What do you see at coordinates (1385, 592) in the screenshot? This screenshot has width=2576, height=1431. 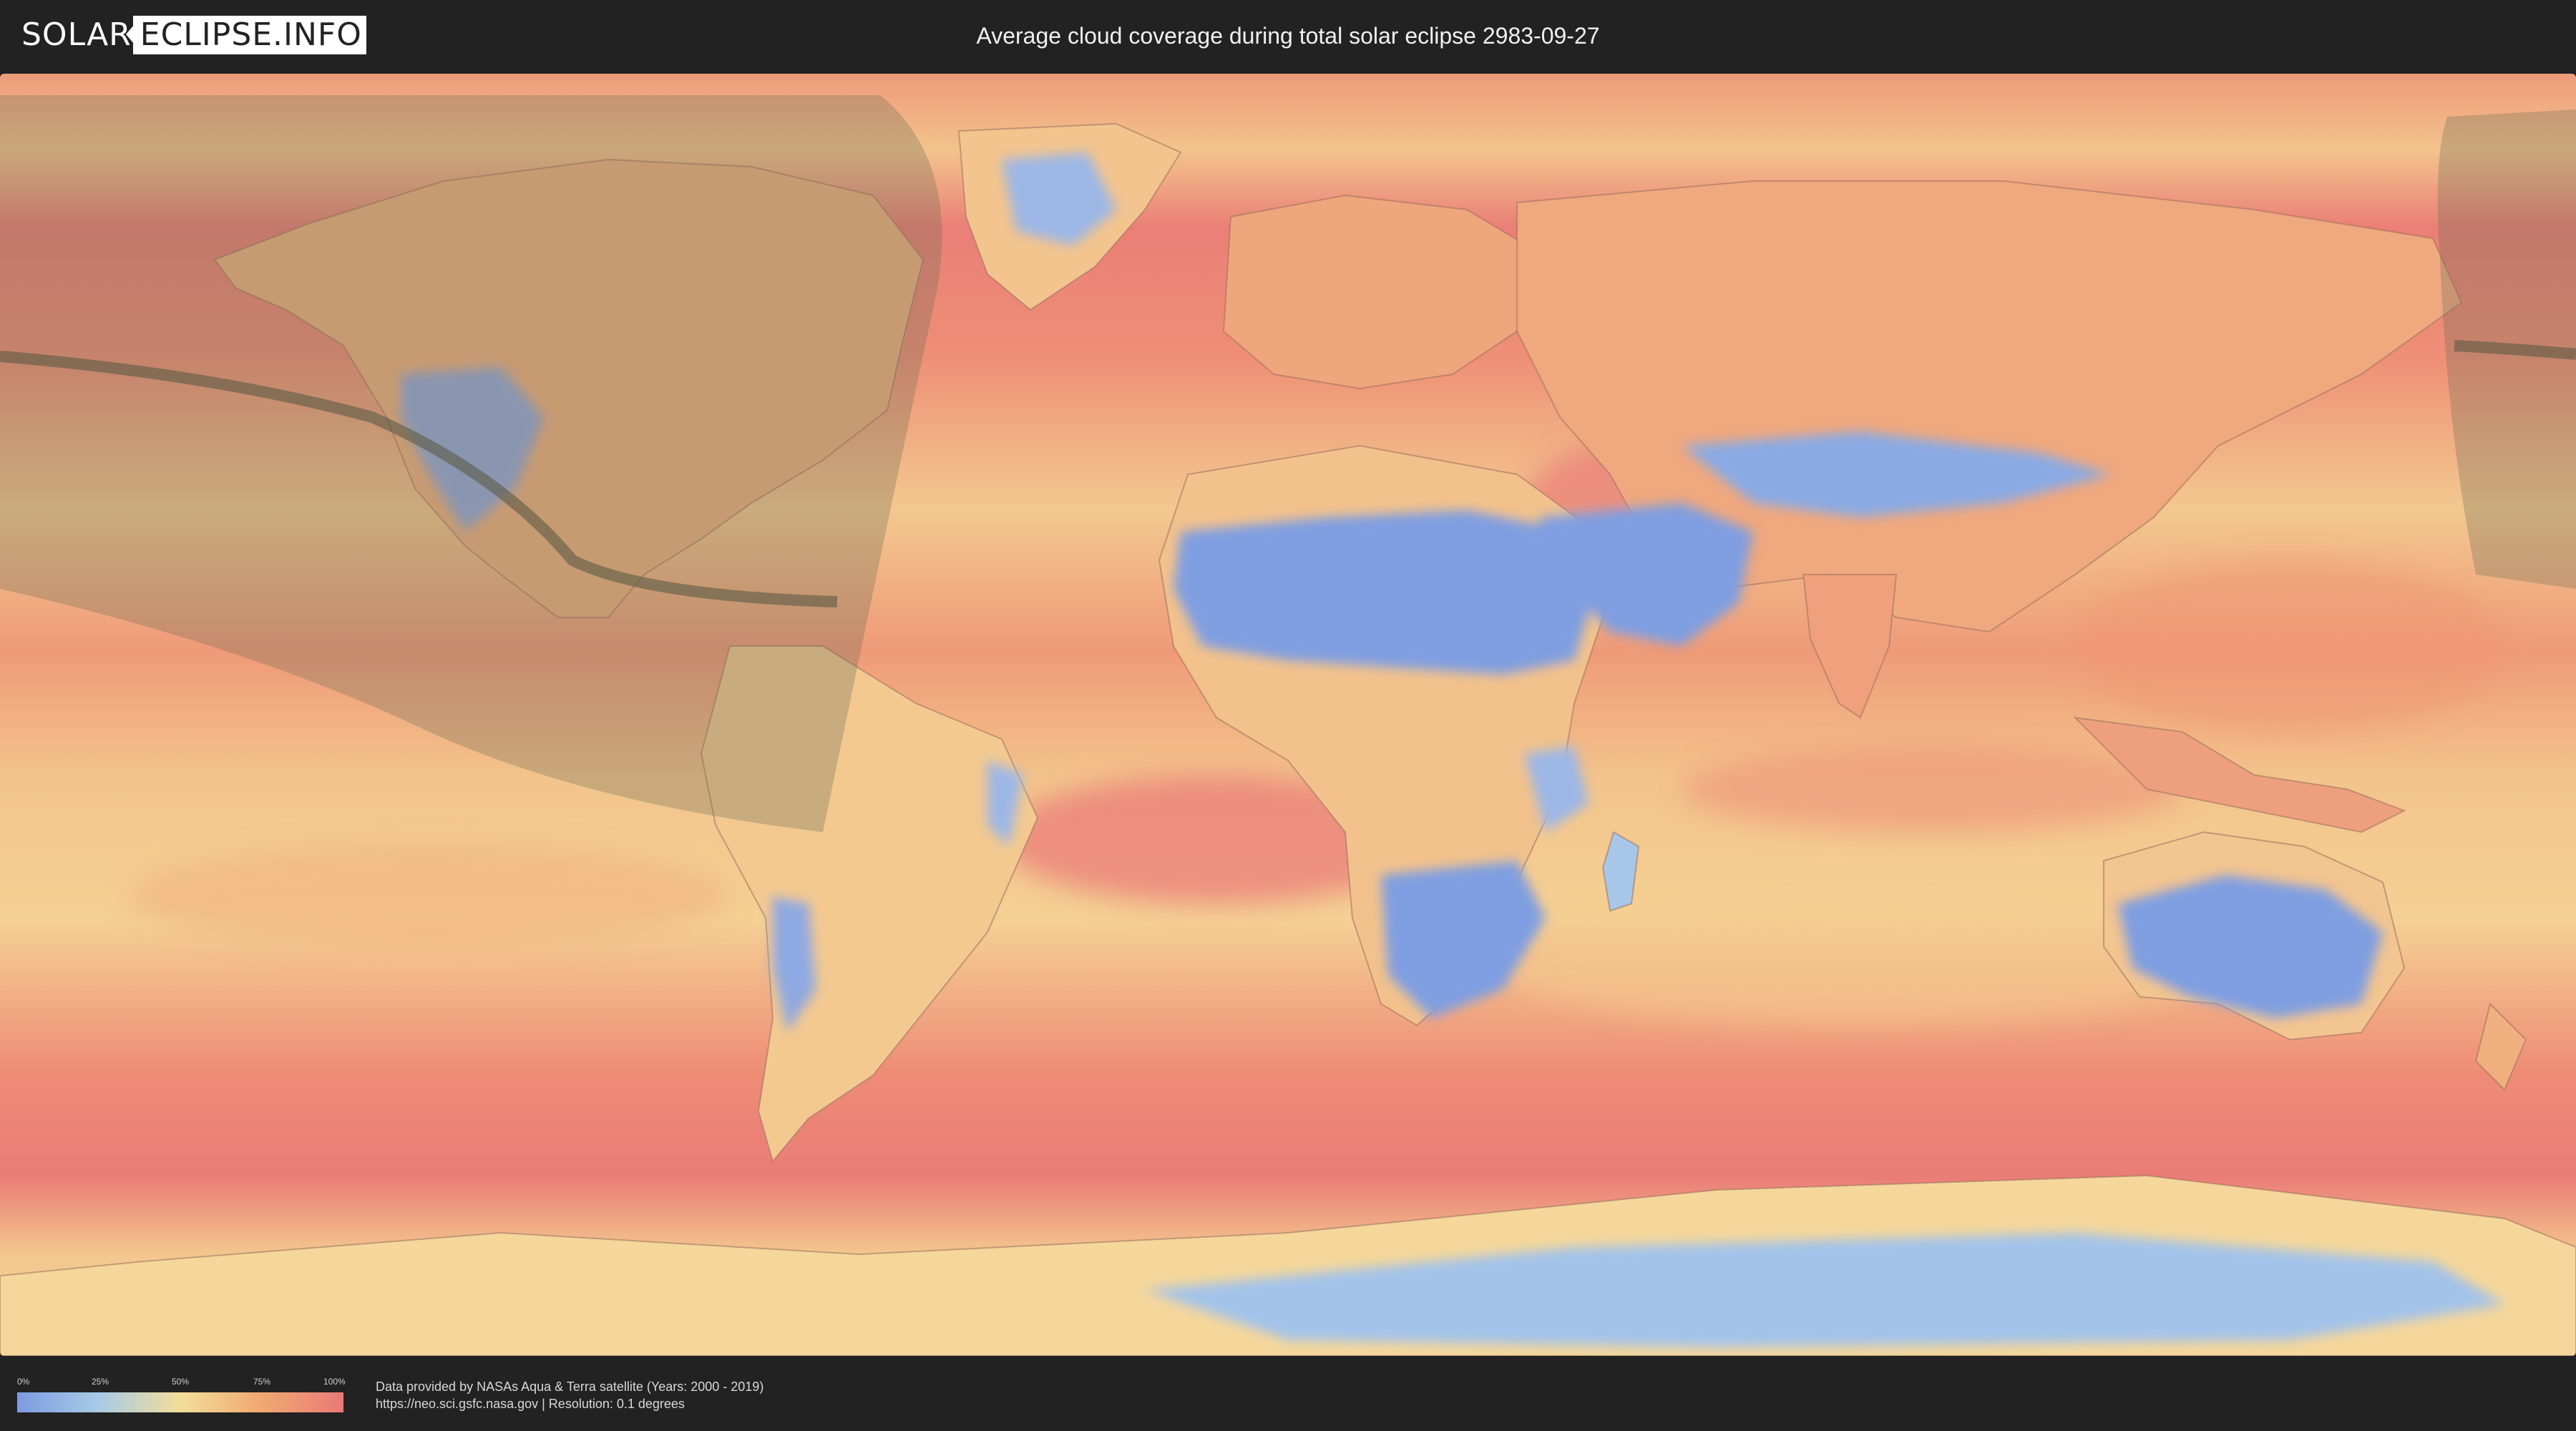 I see `clear-sahara` at bounding box center [1385, 592].